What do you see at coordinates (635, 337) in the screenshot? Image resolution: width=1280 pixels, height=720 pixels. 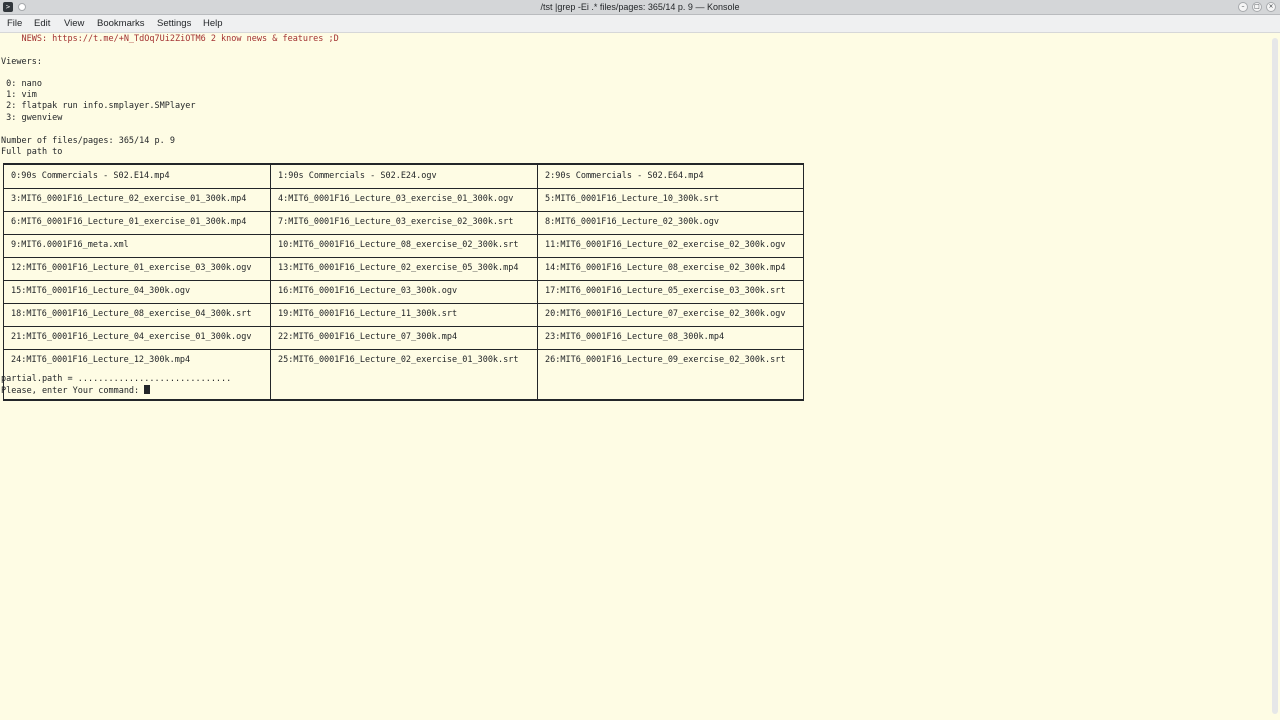 I see `file-cell: 23:MIT6_0001F16_Lecture_08_300k.mp4` at bounding box center [635, 337].